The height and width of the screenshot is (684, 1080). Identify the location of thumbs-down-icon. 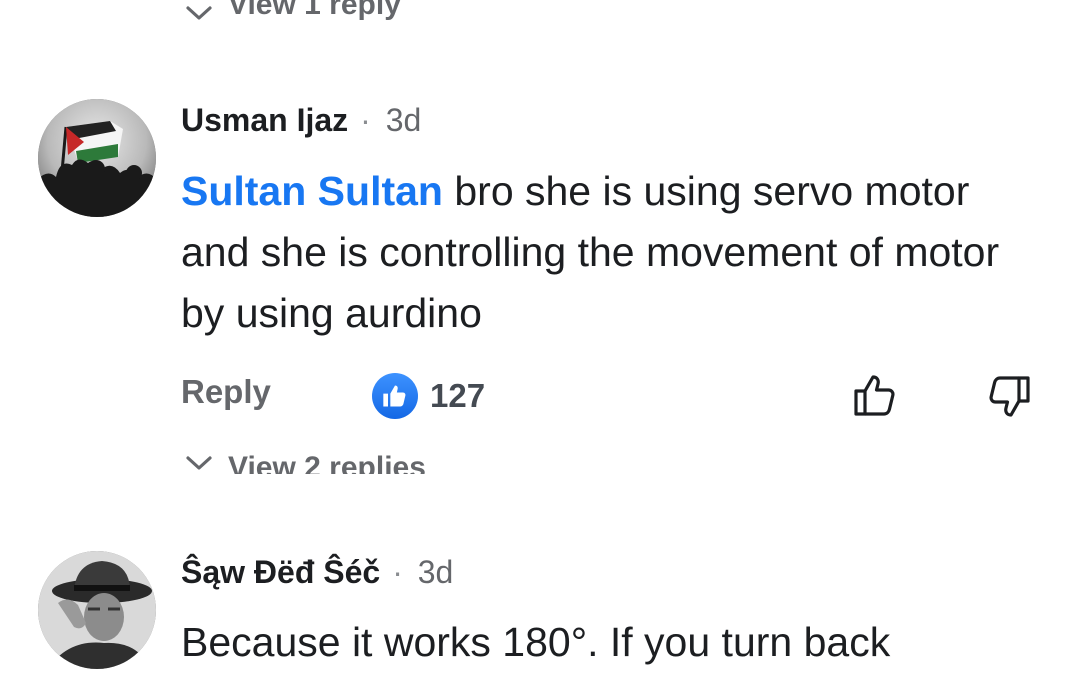
(1008, 397).